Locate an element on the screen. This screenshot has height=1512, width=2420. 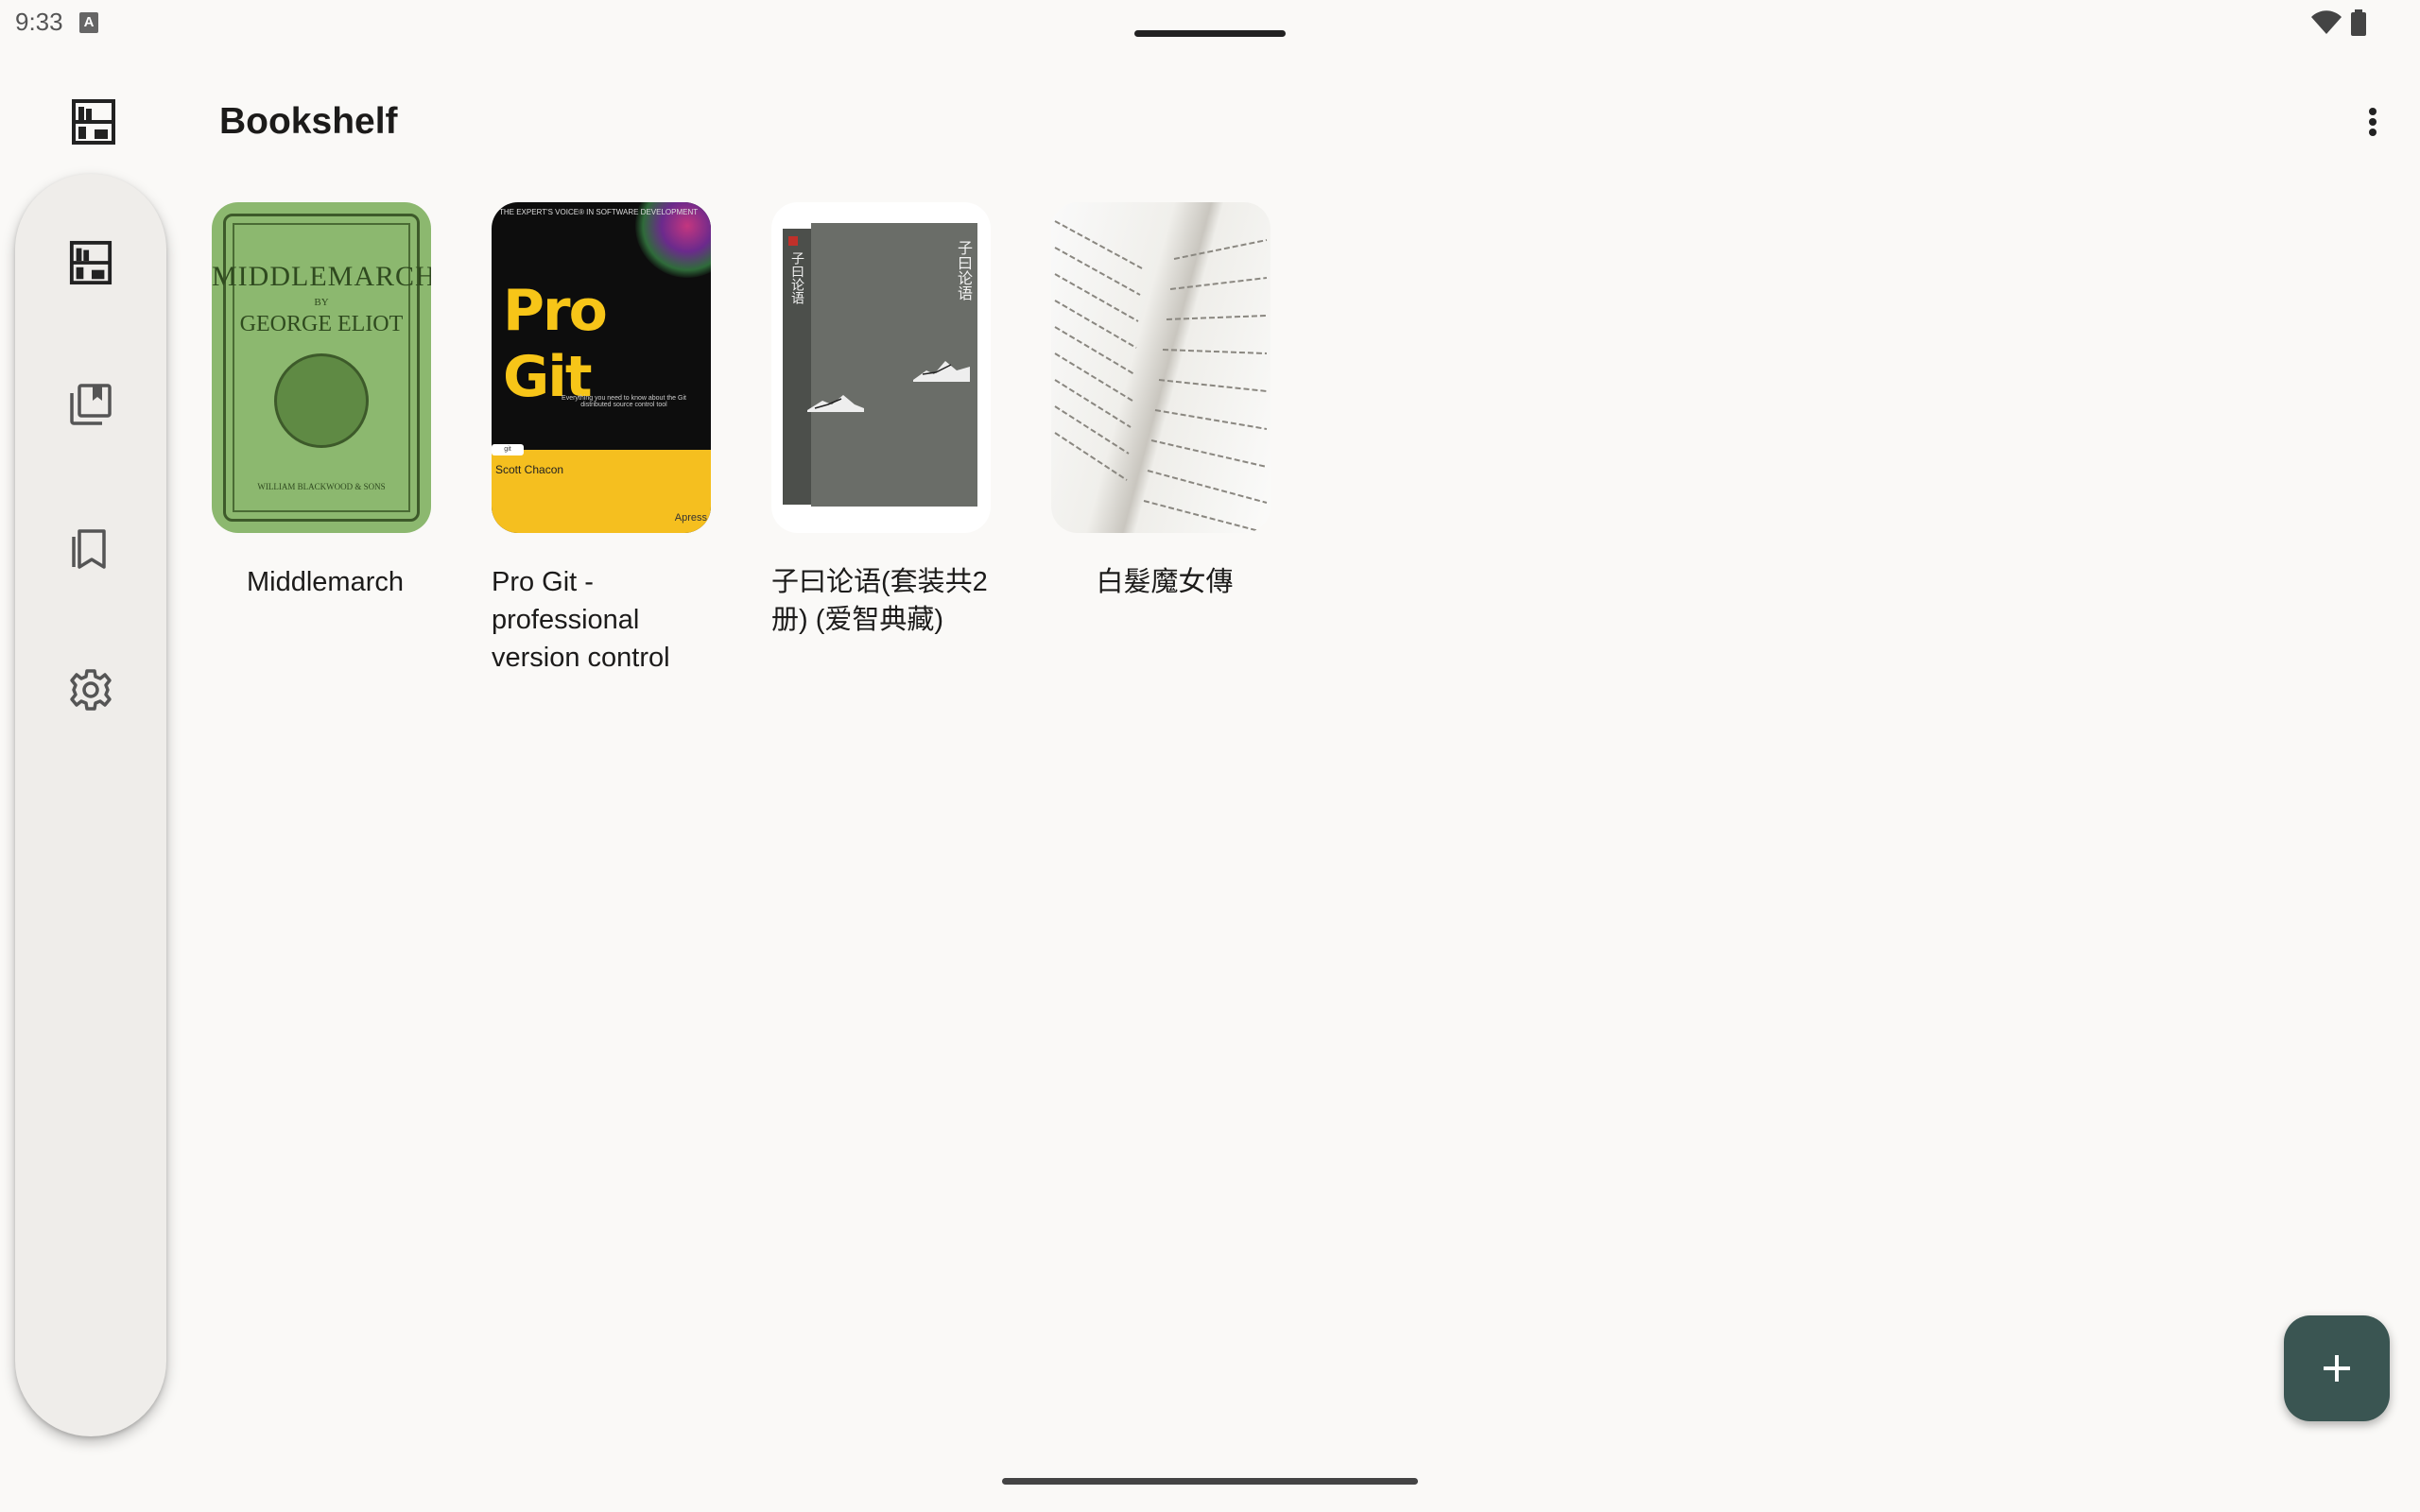
book-title: Pro Git - professional version control is located at coordinates (605, 620).